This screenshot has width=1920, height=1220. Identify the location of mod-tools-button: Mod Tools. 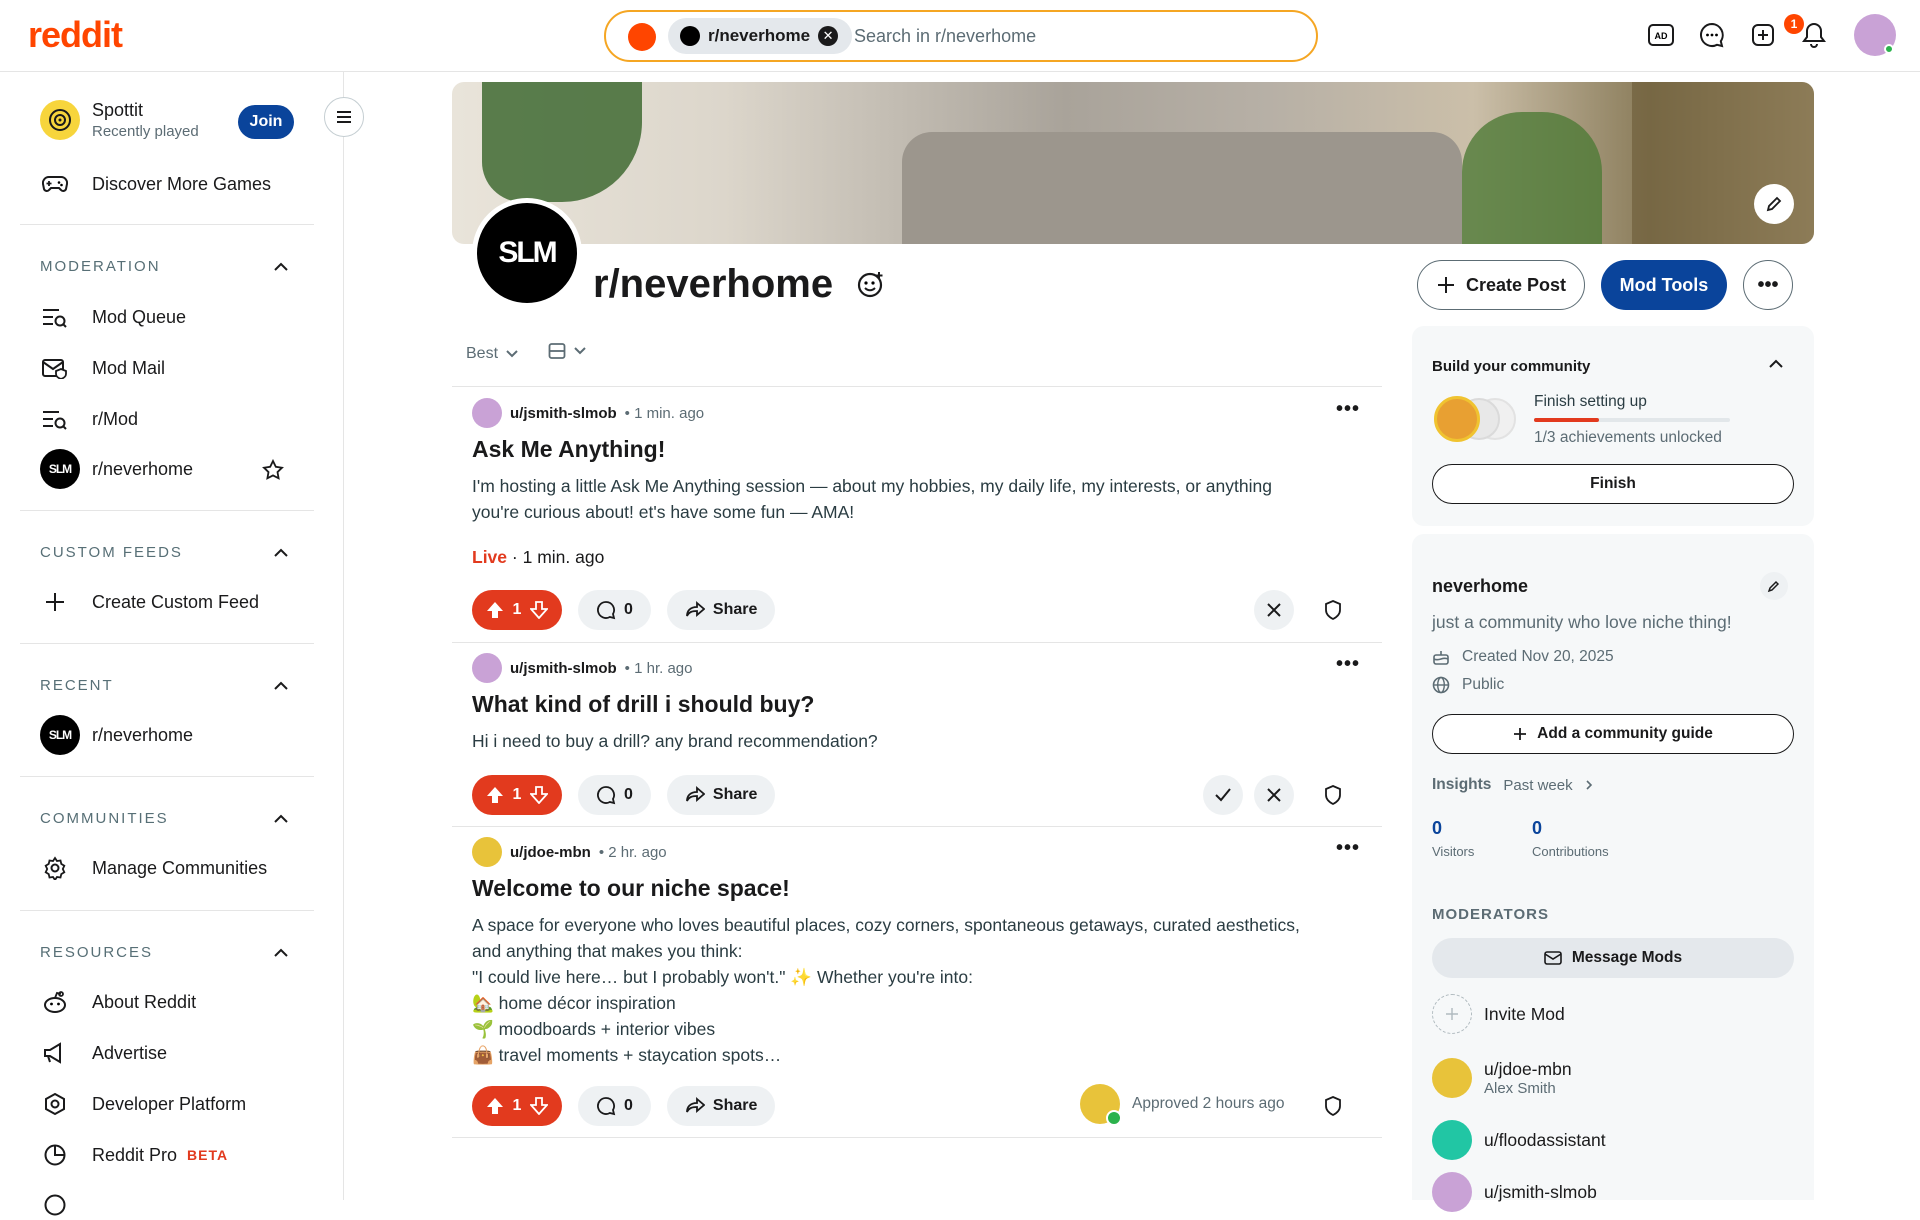
(1664, 285).